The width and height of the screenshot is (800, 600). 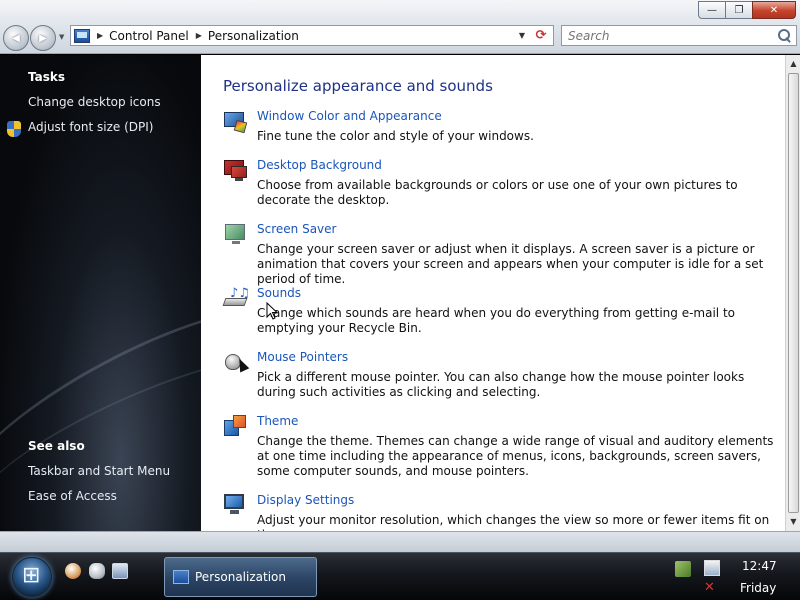 What do you see at coordinates (236, 235) in the screenshot?
I see `screen-saver-icon` at bounding box center [236, 235].